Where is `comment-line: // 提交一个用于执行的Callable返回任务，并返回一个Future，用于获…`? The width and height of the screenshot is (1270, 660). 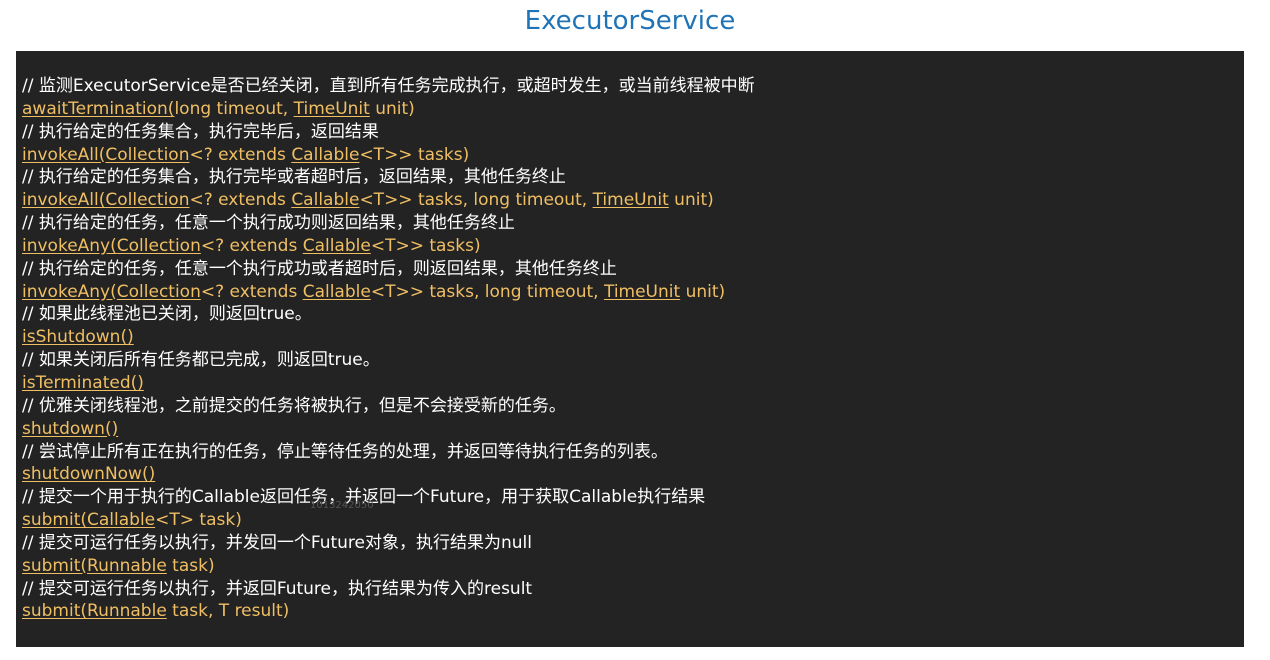
comment-line: // 提交一个用于执行的Callable返回任务，并返回一个Future，用于获… is located at coordinates (364, 497).